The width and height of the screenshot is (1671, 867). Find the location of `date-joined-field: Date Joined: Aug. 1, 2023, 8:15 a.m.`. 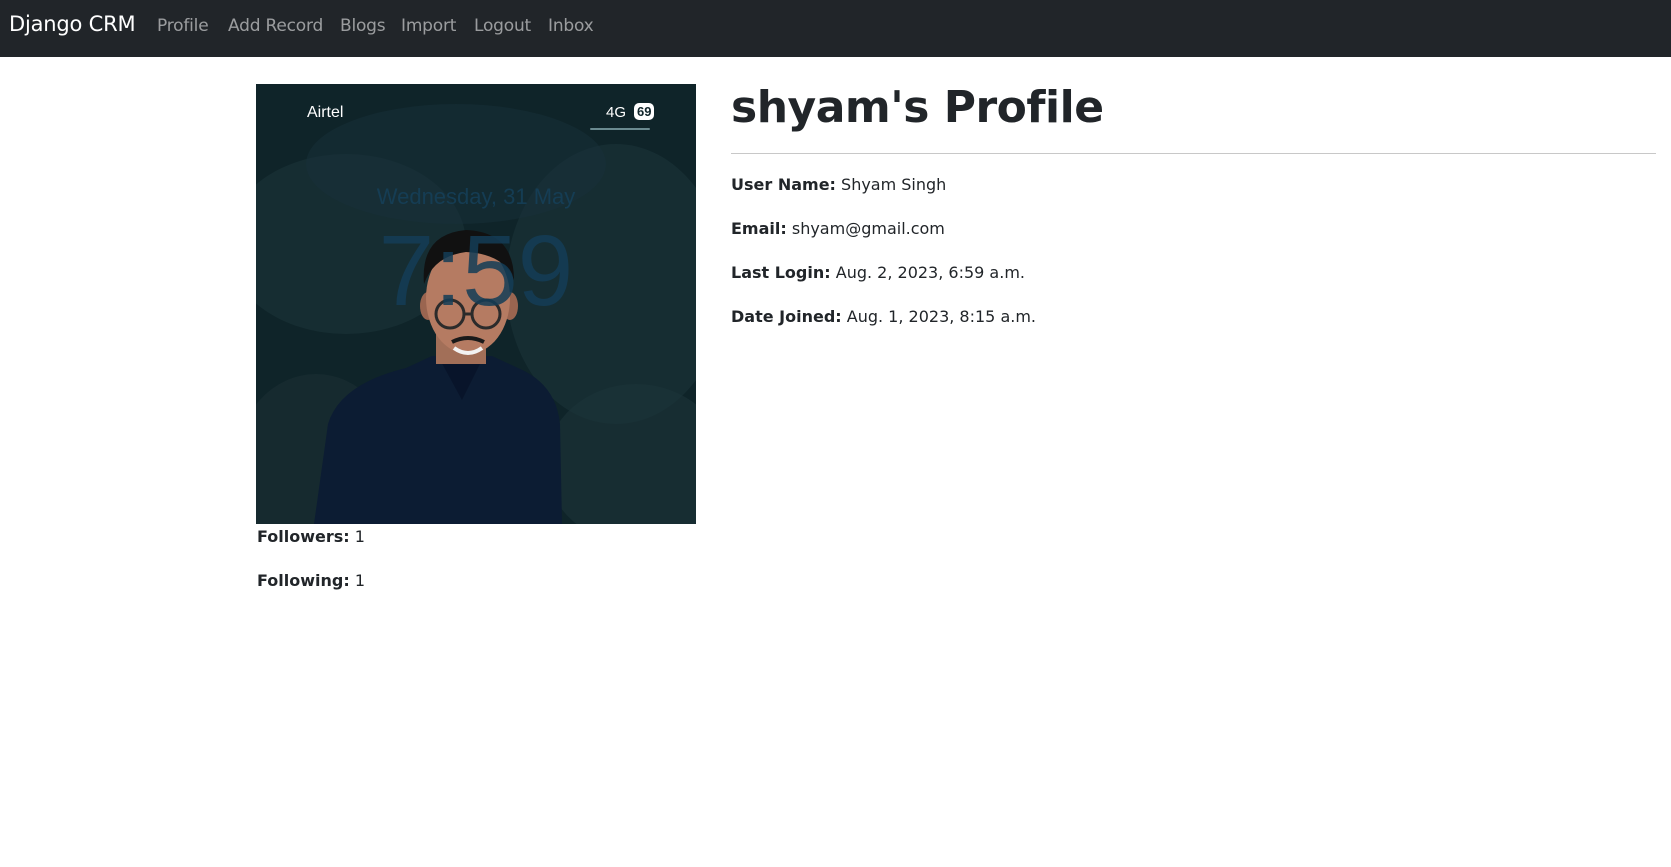

date-joined-field: Date Joined: Aug. 1, 2023, 8:15 a.m. is located at coordinates (883, 316).